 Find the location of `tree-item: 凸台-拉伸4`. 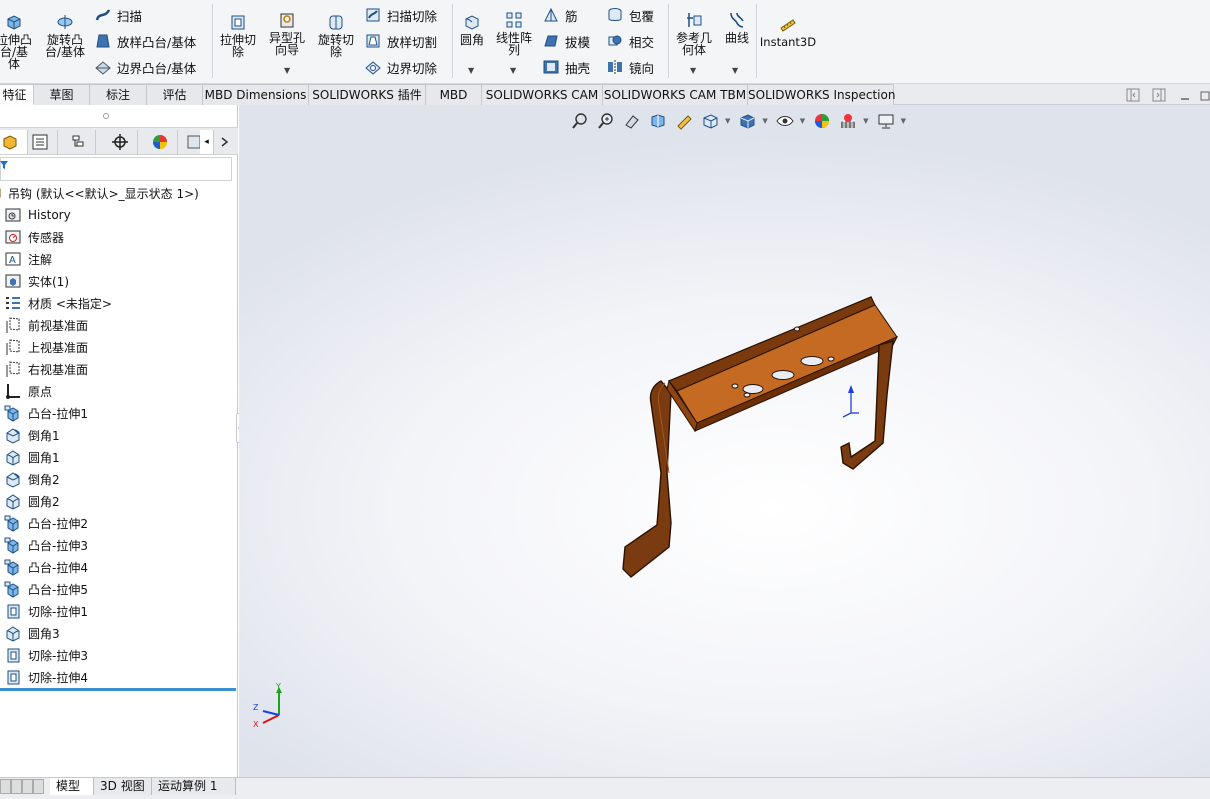

tree-item: 凸台-拉伸4 is located at coordinates (46, 567).